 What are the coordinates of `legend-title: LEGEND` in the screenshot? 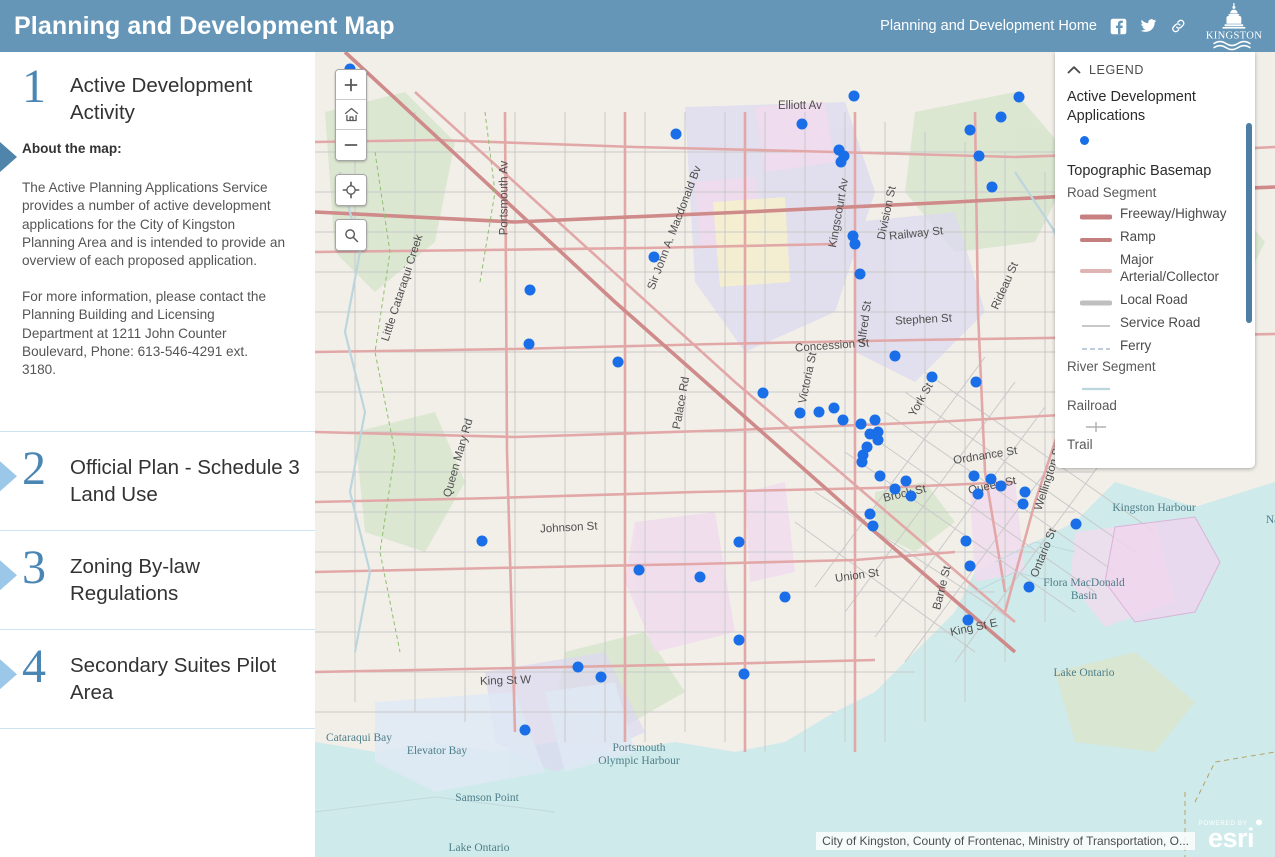 It's located at (1117, 70).